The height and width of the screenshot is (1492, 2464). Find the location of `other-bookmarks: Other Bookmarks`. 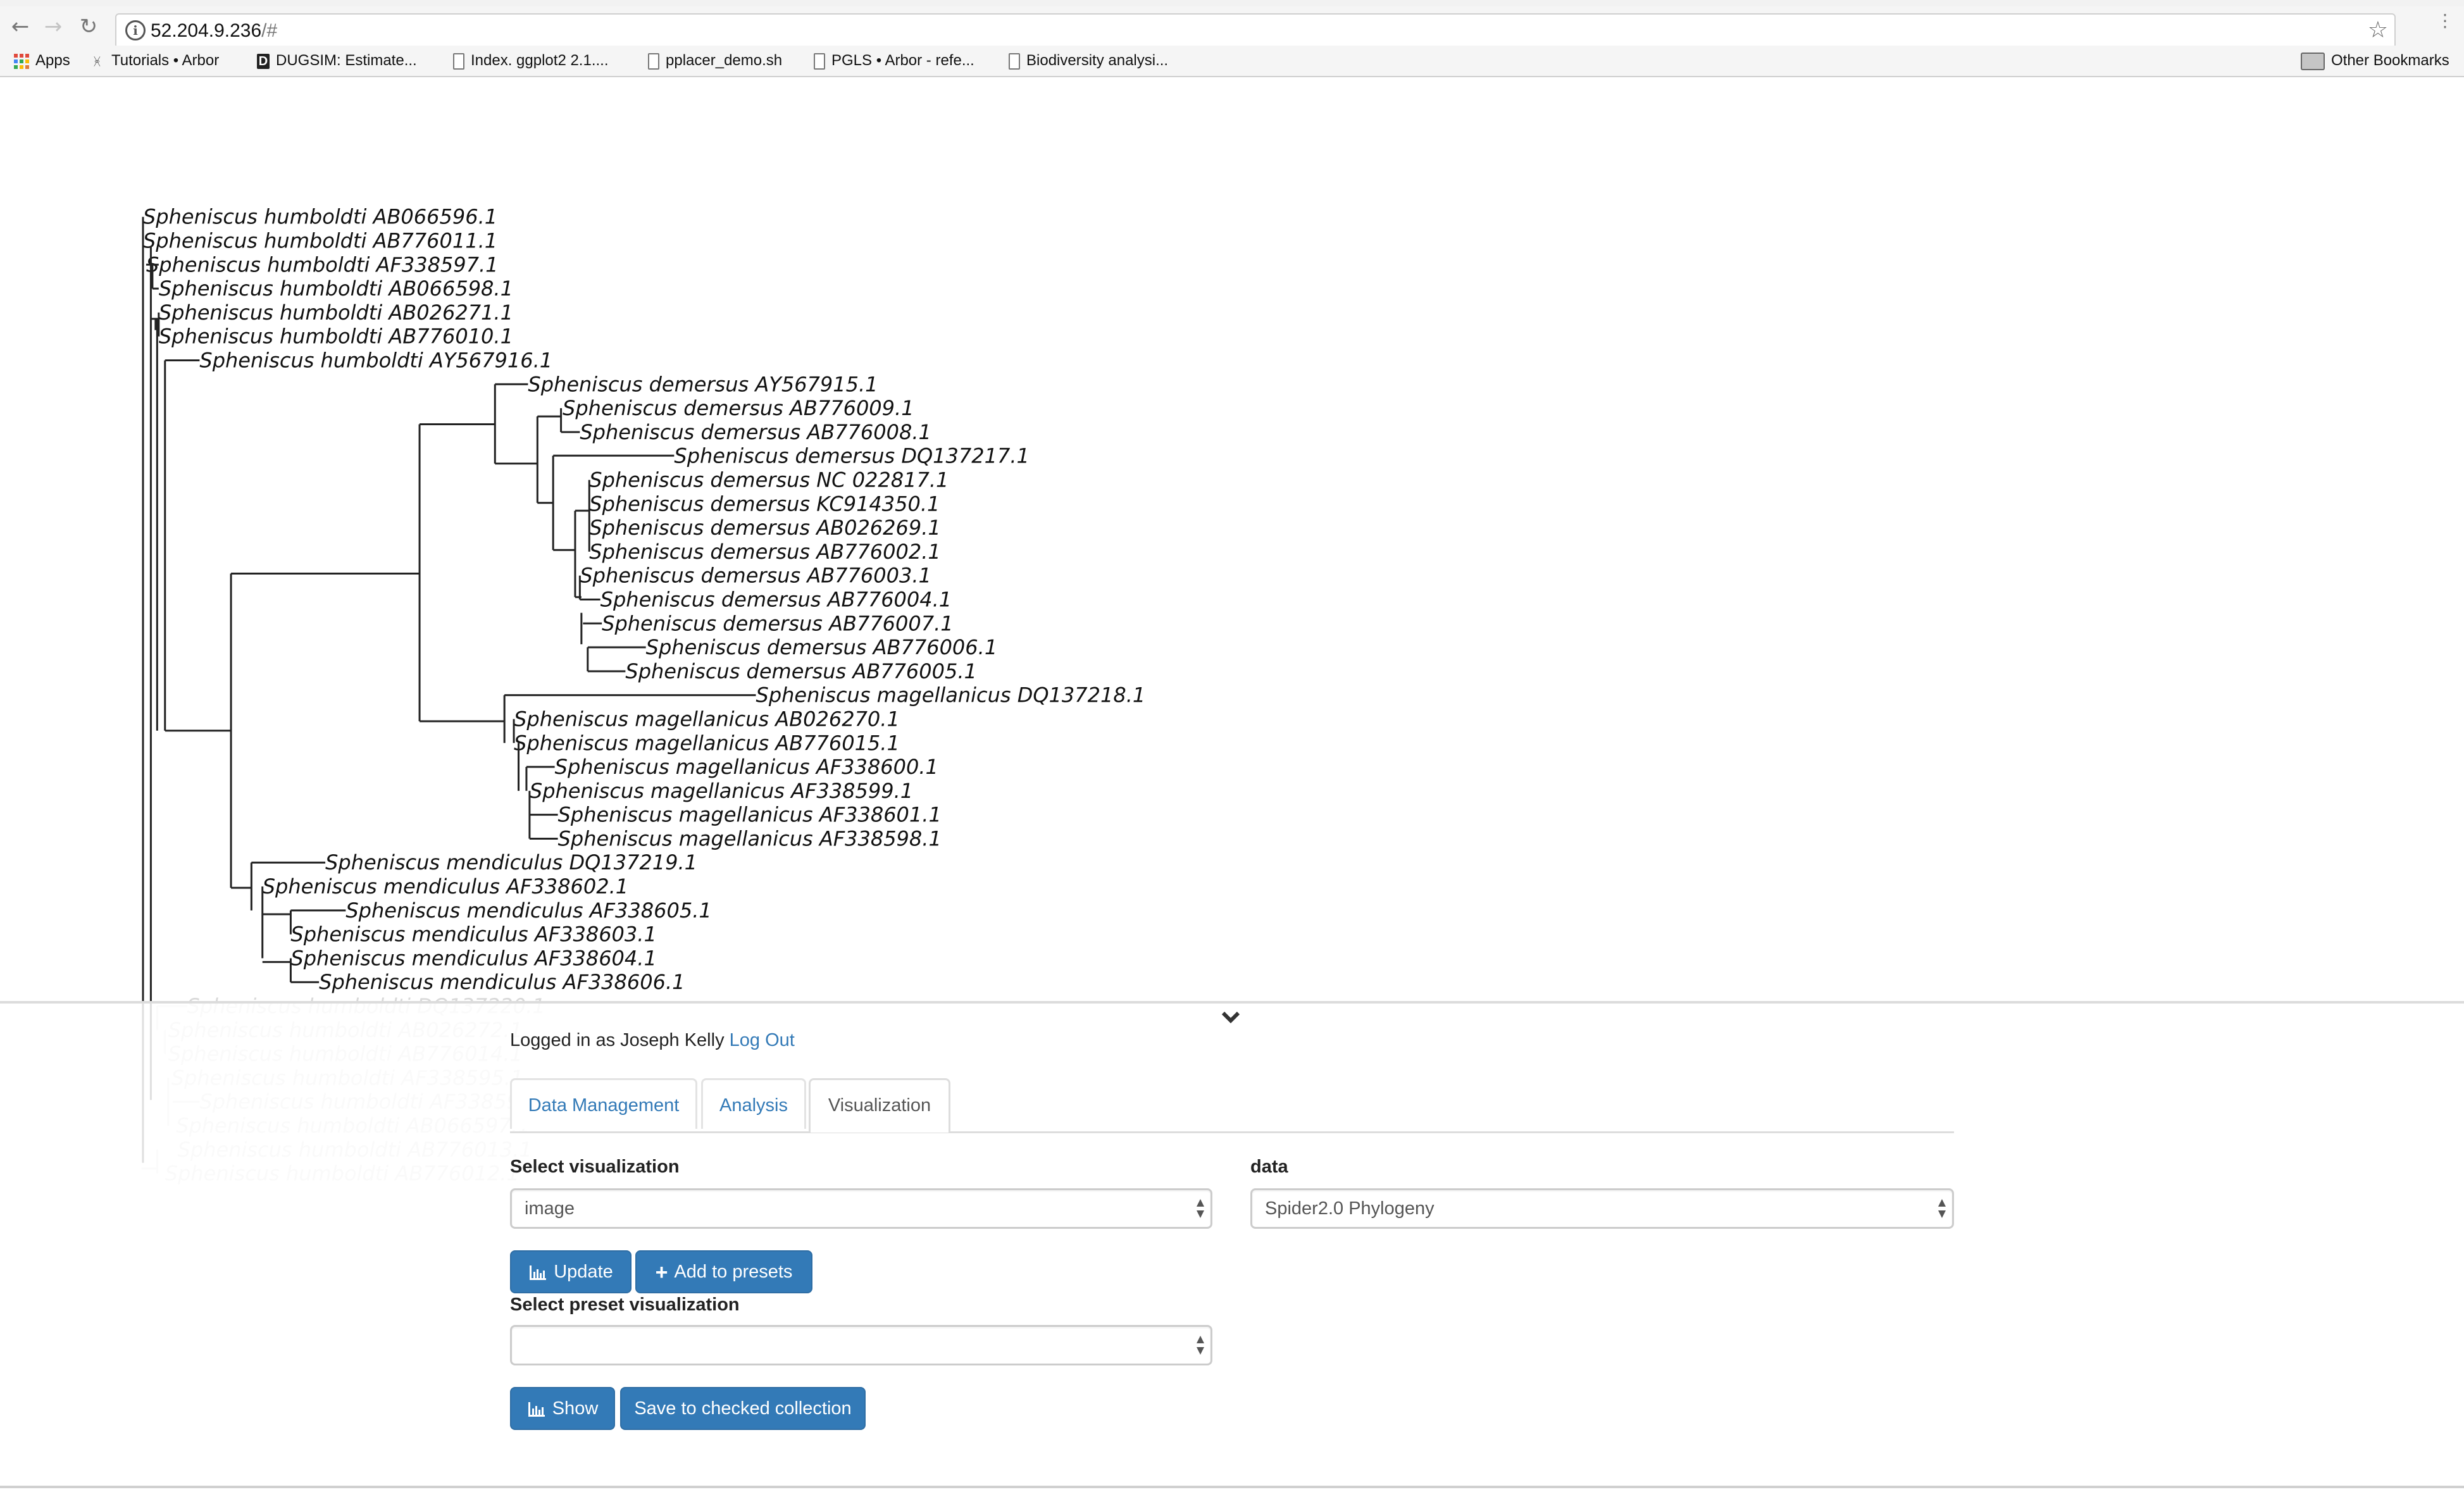

other-bookmarks: Other Bookmarks is located at coordinates (2375, 60).